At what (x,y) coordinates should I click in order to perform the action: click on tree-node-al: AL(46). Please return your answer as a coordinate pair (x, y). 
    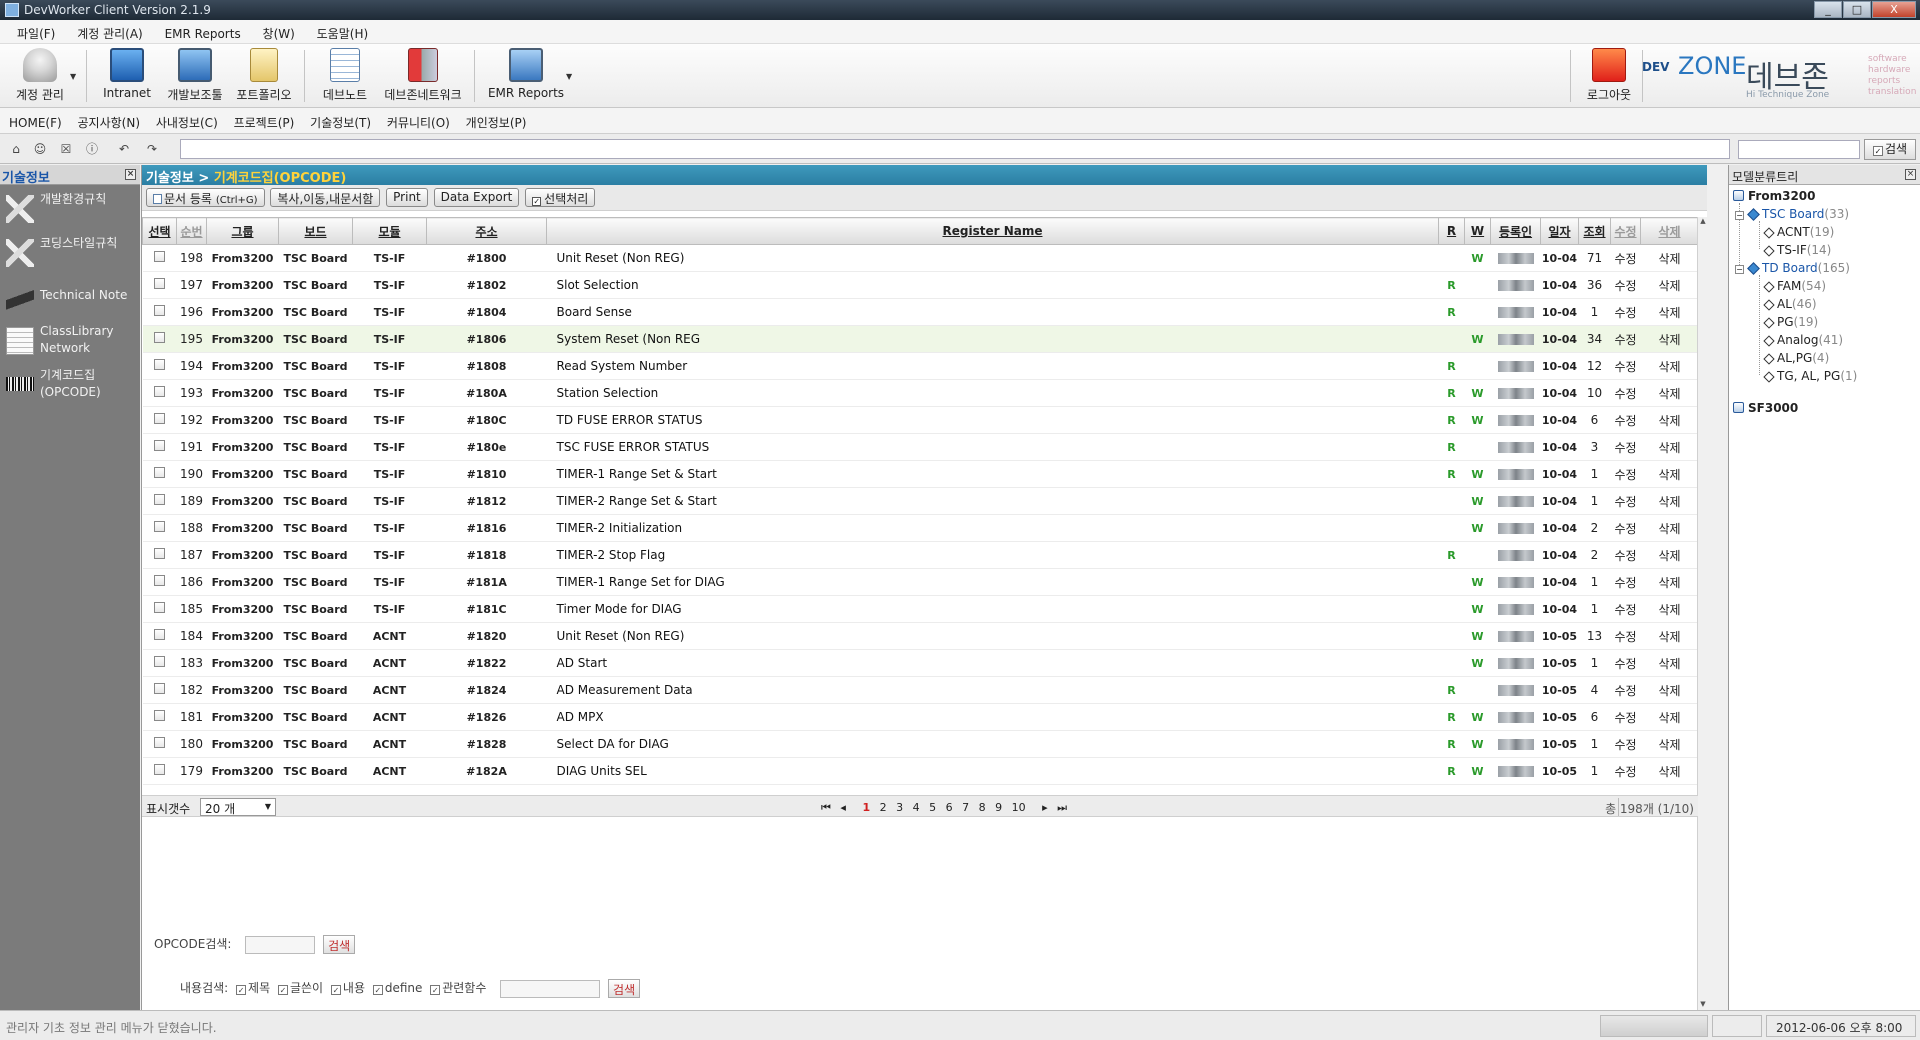
    Looking at the image, I should click on (1790, 307).